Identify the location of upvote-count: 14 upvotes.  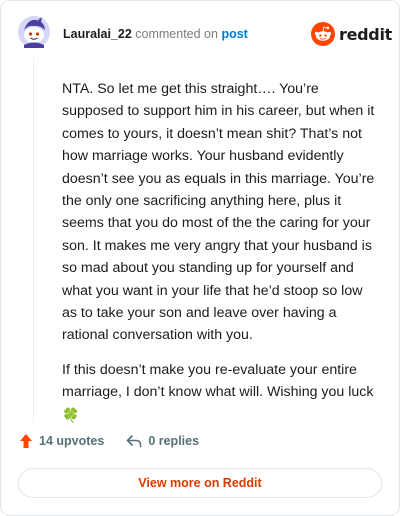
(72, 441).